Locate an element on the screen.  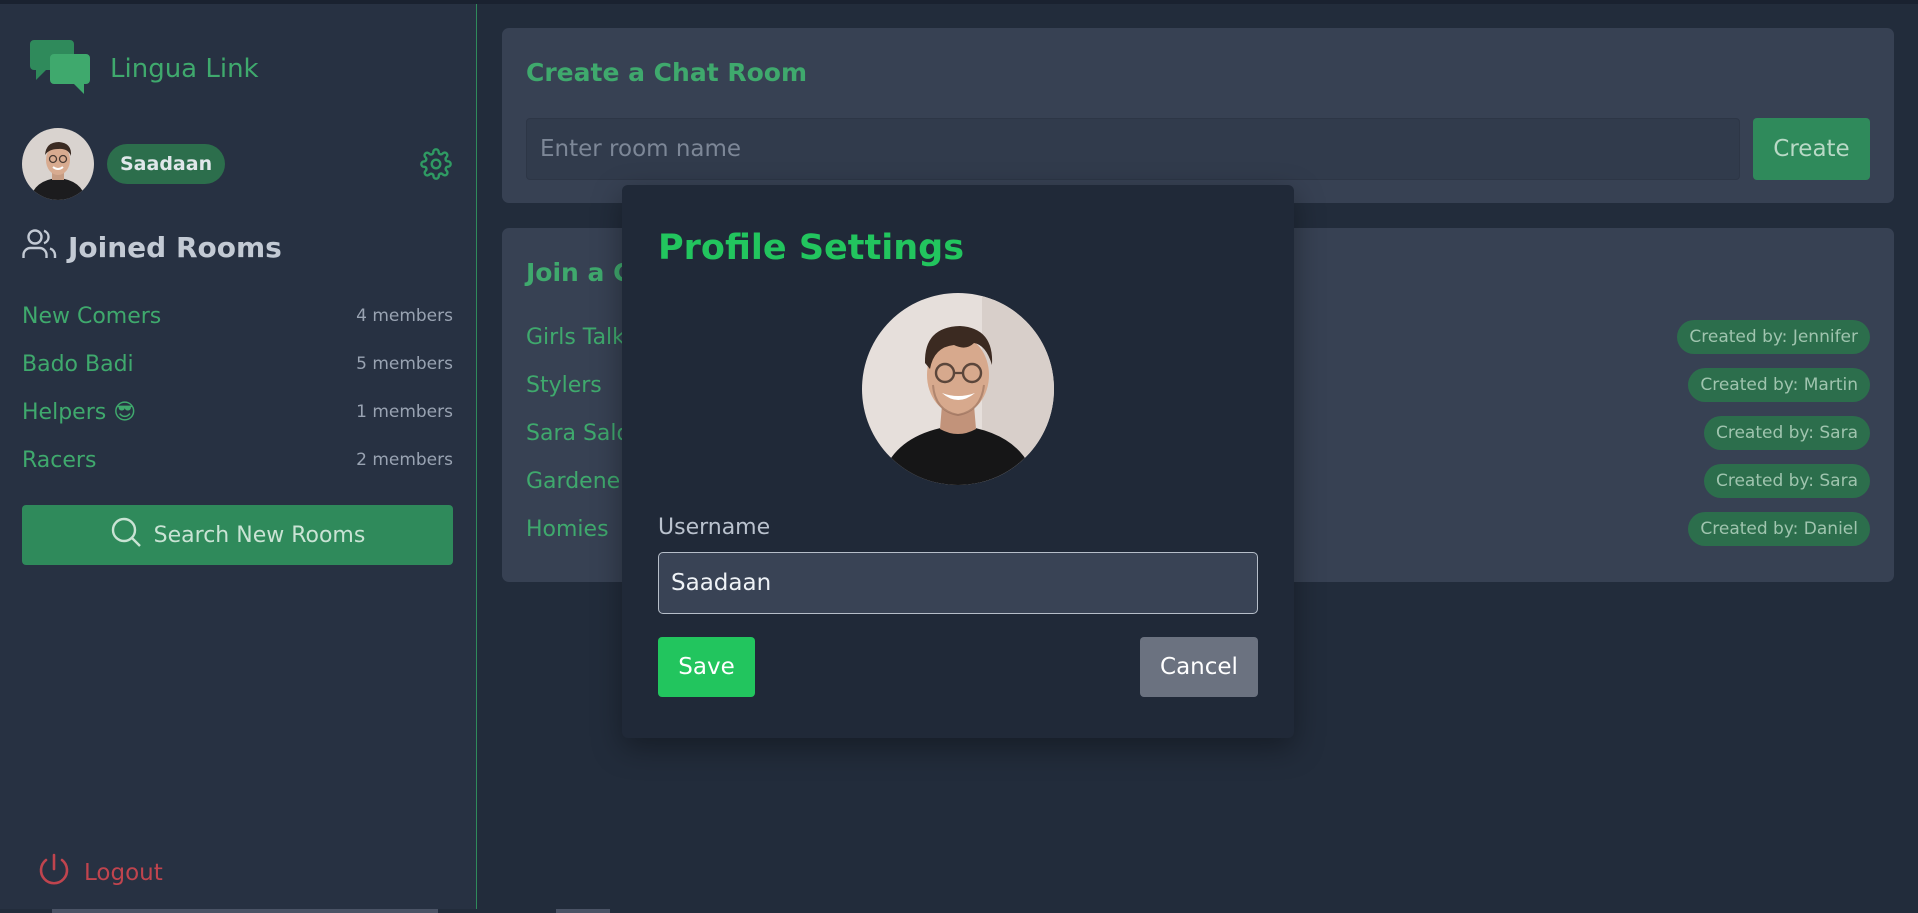
users-icon is located at coordinates (39, 247).